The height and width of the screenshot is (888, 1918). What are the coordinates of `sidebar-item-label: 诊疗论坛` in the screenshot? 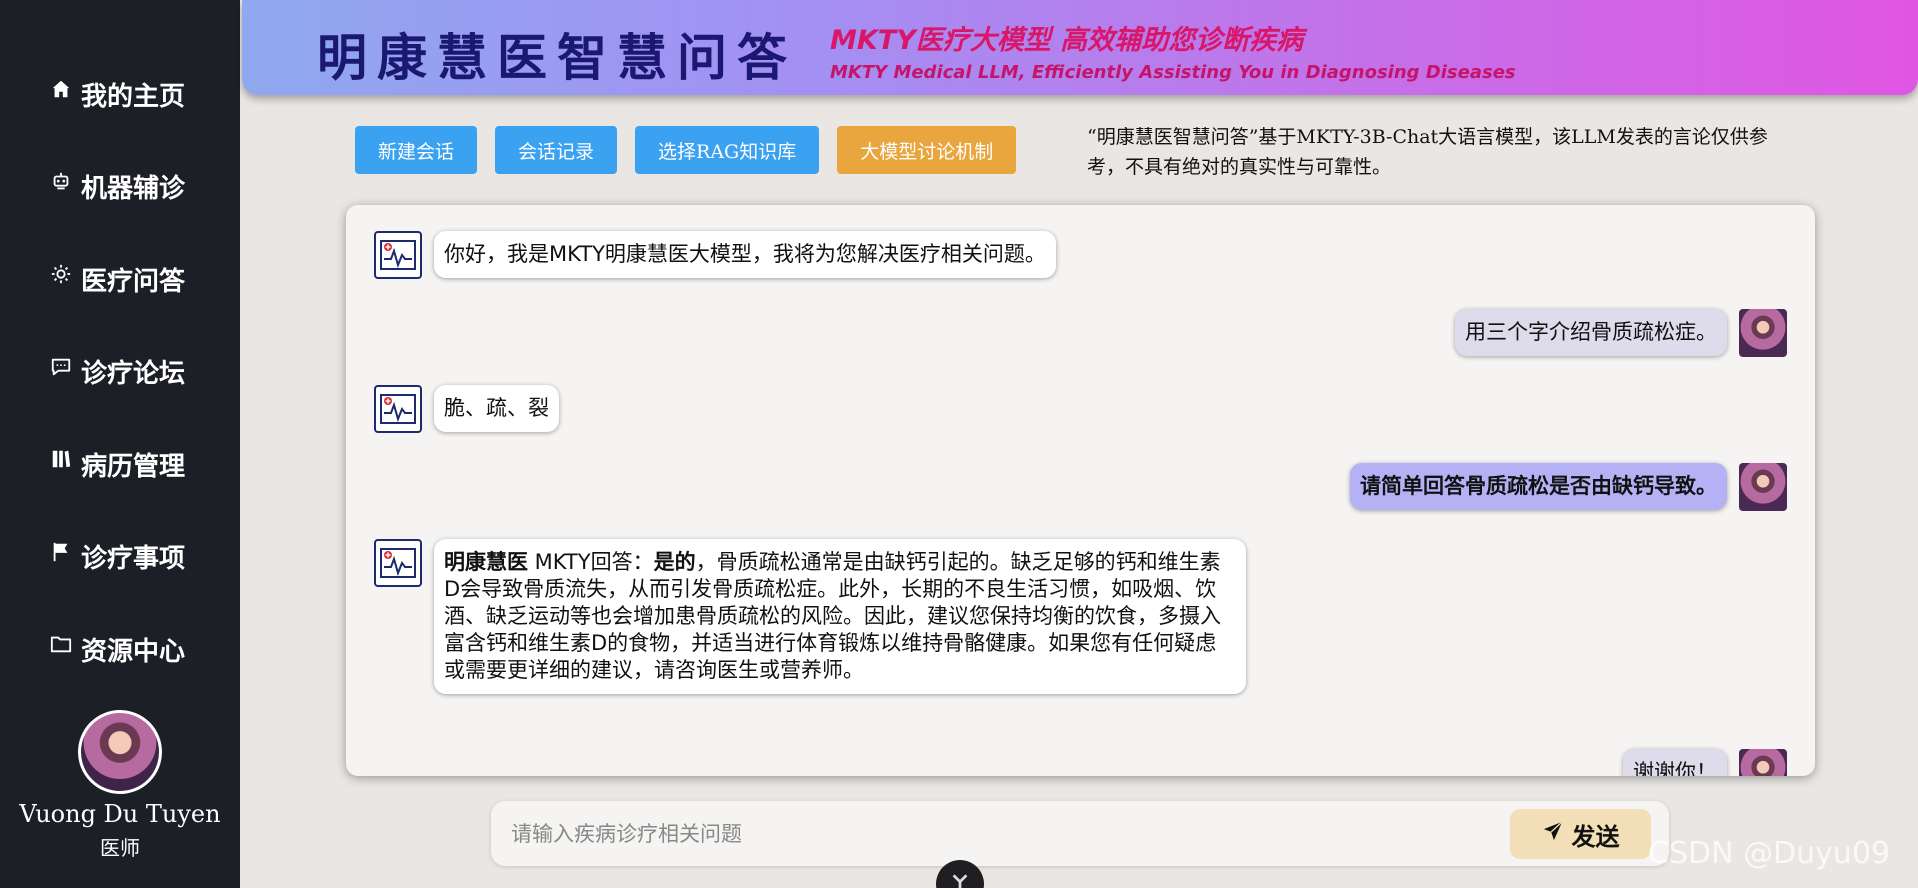 It's located at (133, 374).